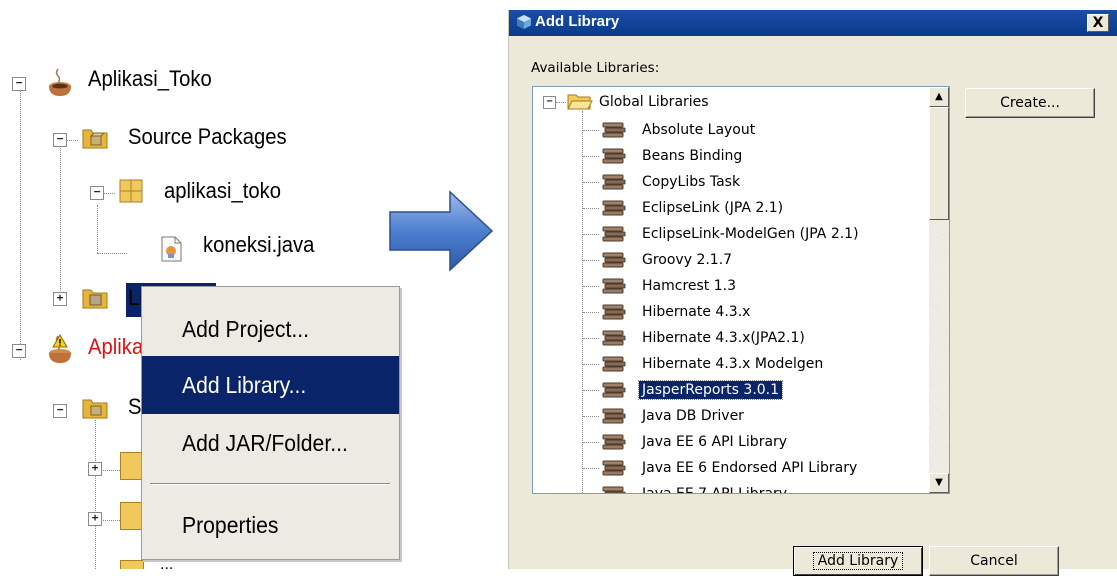 The width and height of the screenshot is (1117, 576). Describe the element at coordinates (150, 79) in the screenshot. I see `project-name: Aplikasi_Toko` at that location.